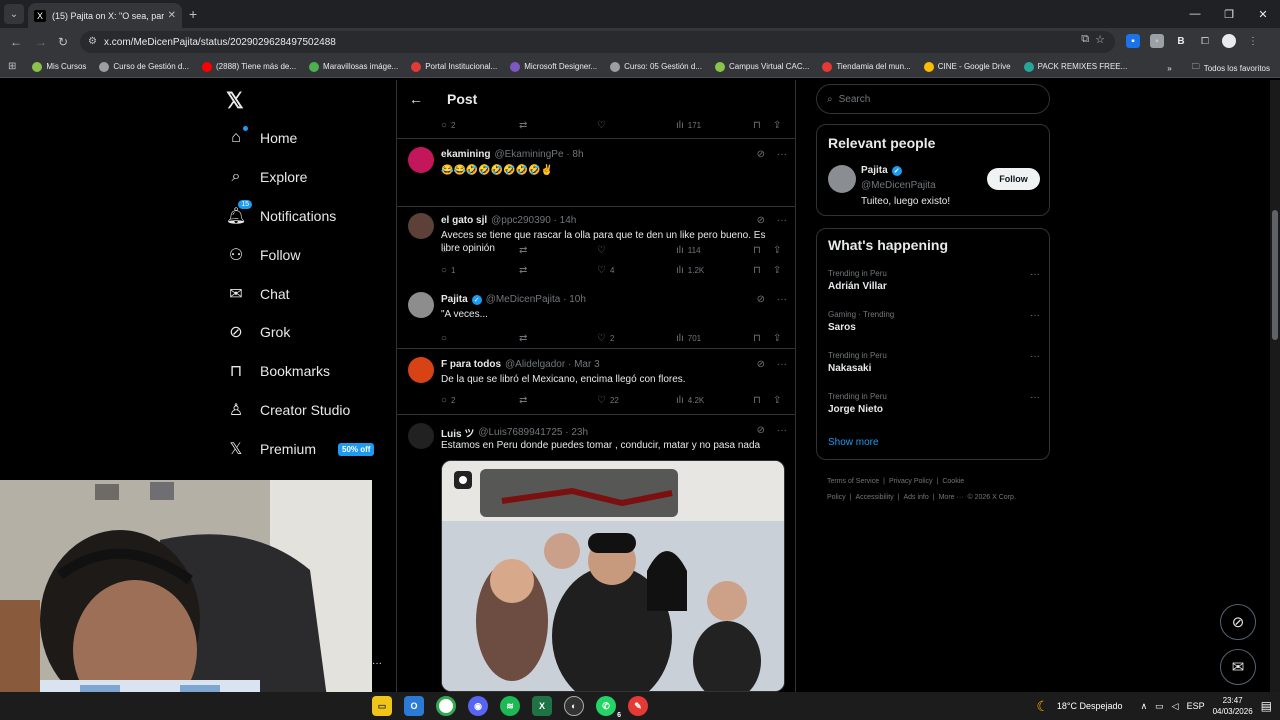  I want to click on like-action: ♡ 4, so click(605, 270).